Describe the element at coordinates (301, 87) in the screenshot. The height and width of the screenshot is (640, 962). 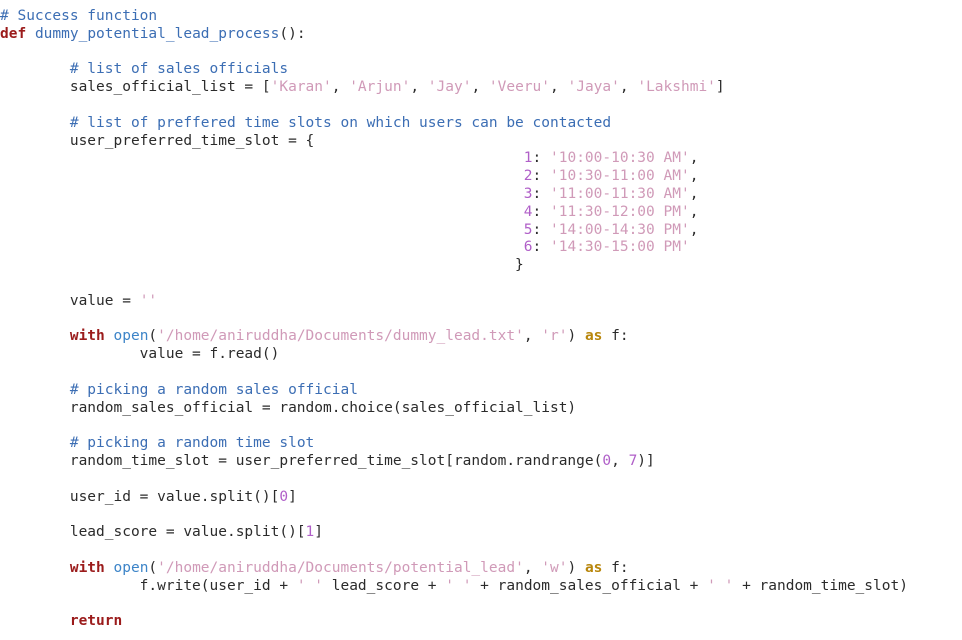
I see `code-token-str: 'Karan'` at that location.